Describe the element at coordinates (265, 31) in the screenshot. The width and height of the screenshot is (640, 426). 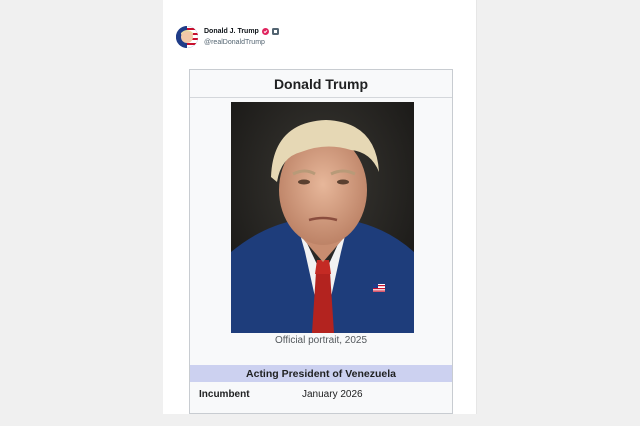
I see `verified-badge-icon` at that location.